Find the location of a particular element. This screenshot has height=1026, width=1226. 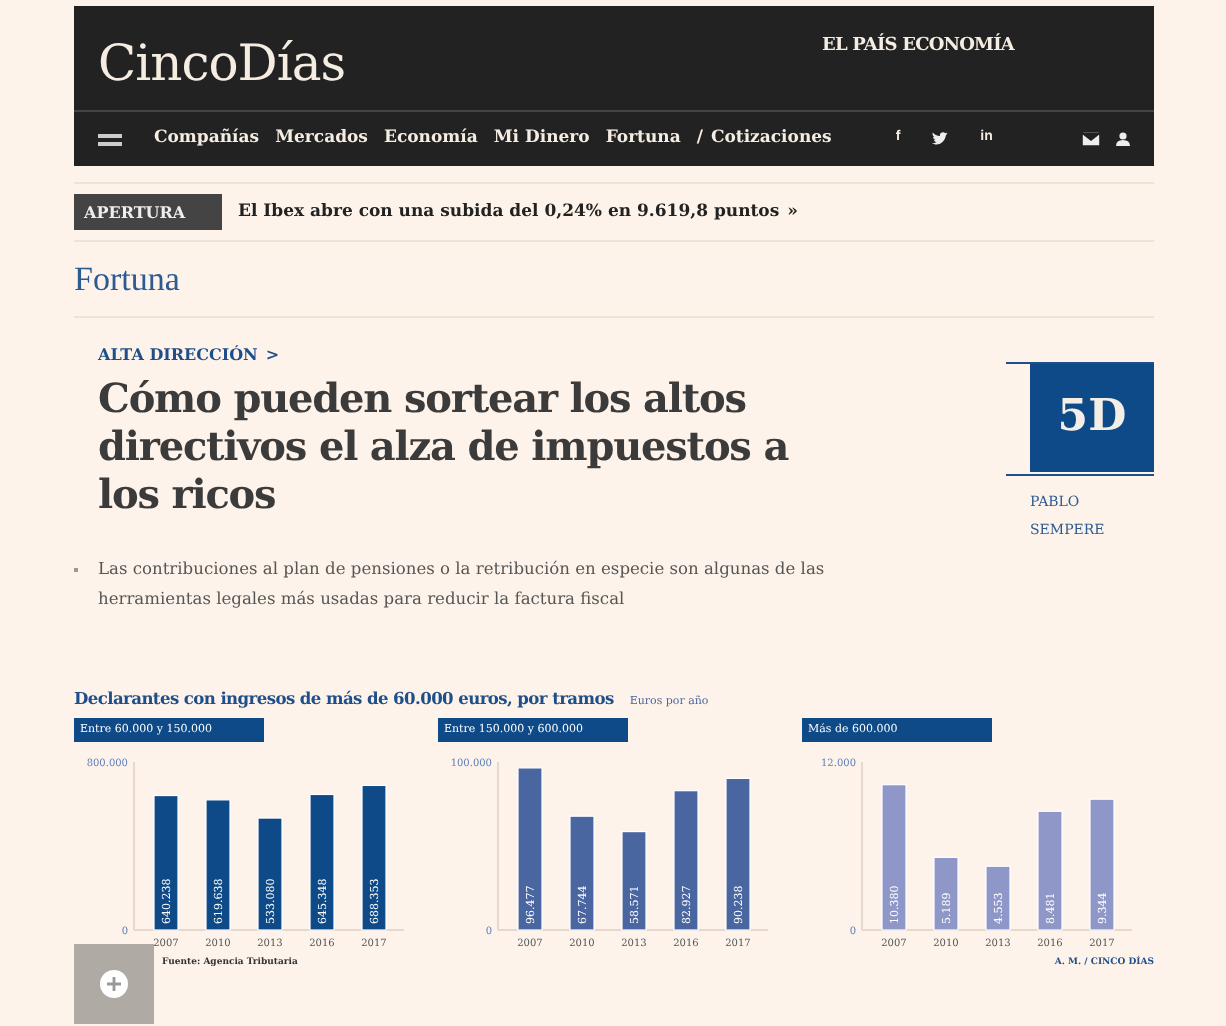

nav-link: Compañías is located at coordinates (207, 139).